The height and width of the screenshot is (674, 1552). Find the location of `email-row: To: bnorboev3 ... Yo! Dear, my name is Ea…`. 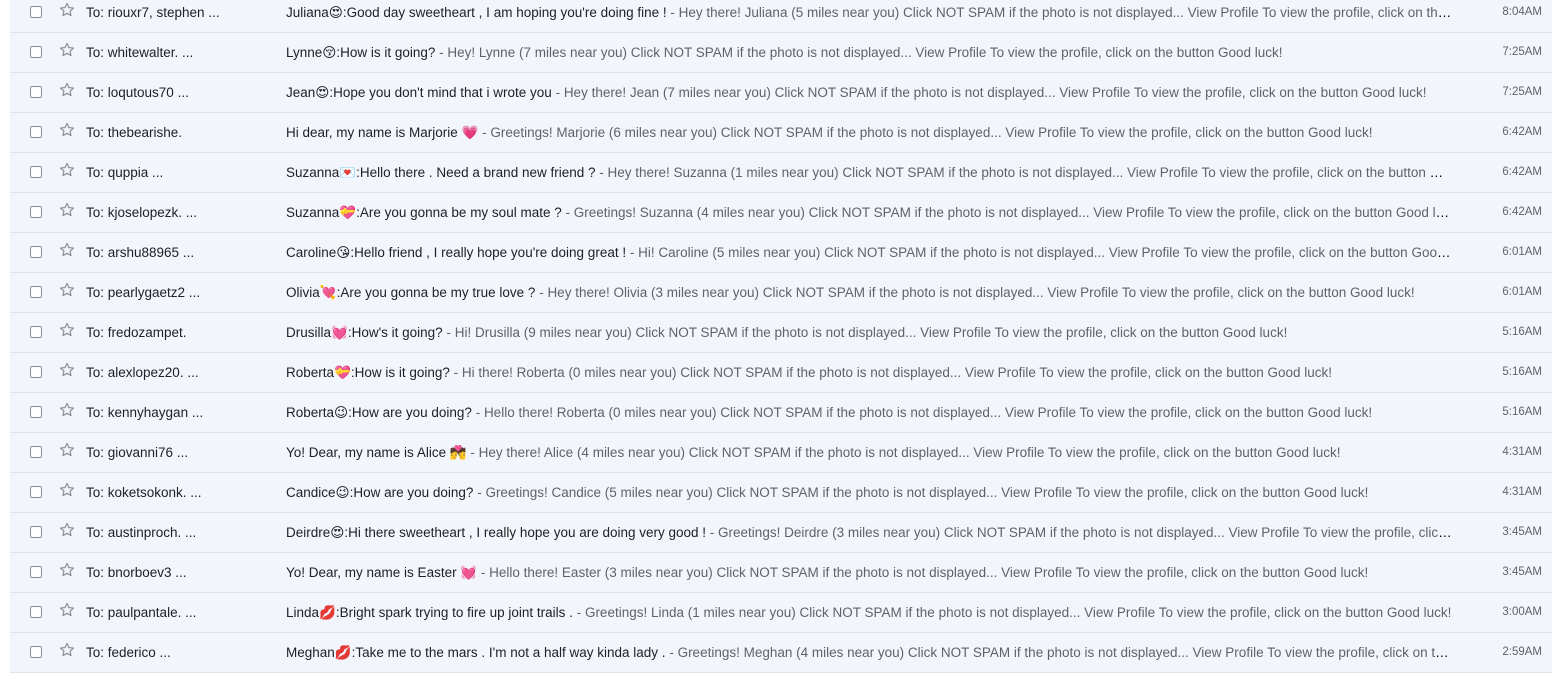

email-row: To: bnorboev3 ... Yo! Dear, my name is Ea… is located at coordinates (781, 573).